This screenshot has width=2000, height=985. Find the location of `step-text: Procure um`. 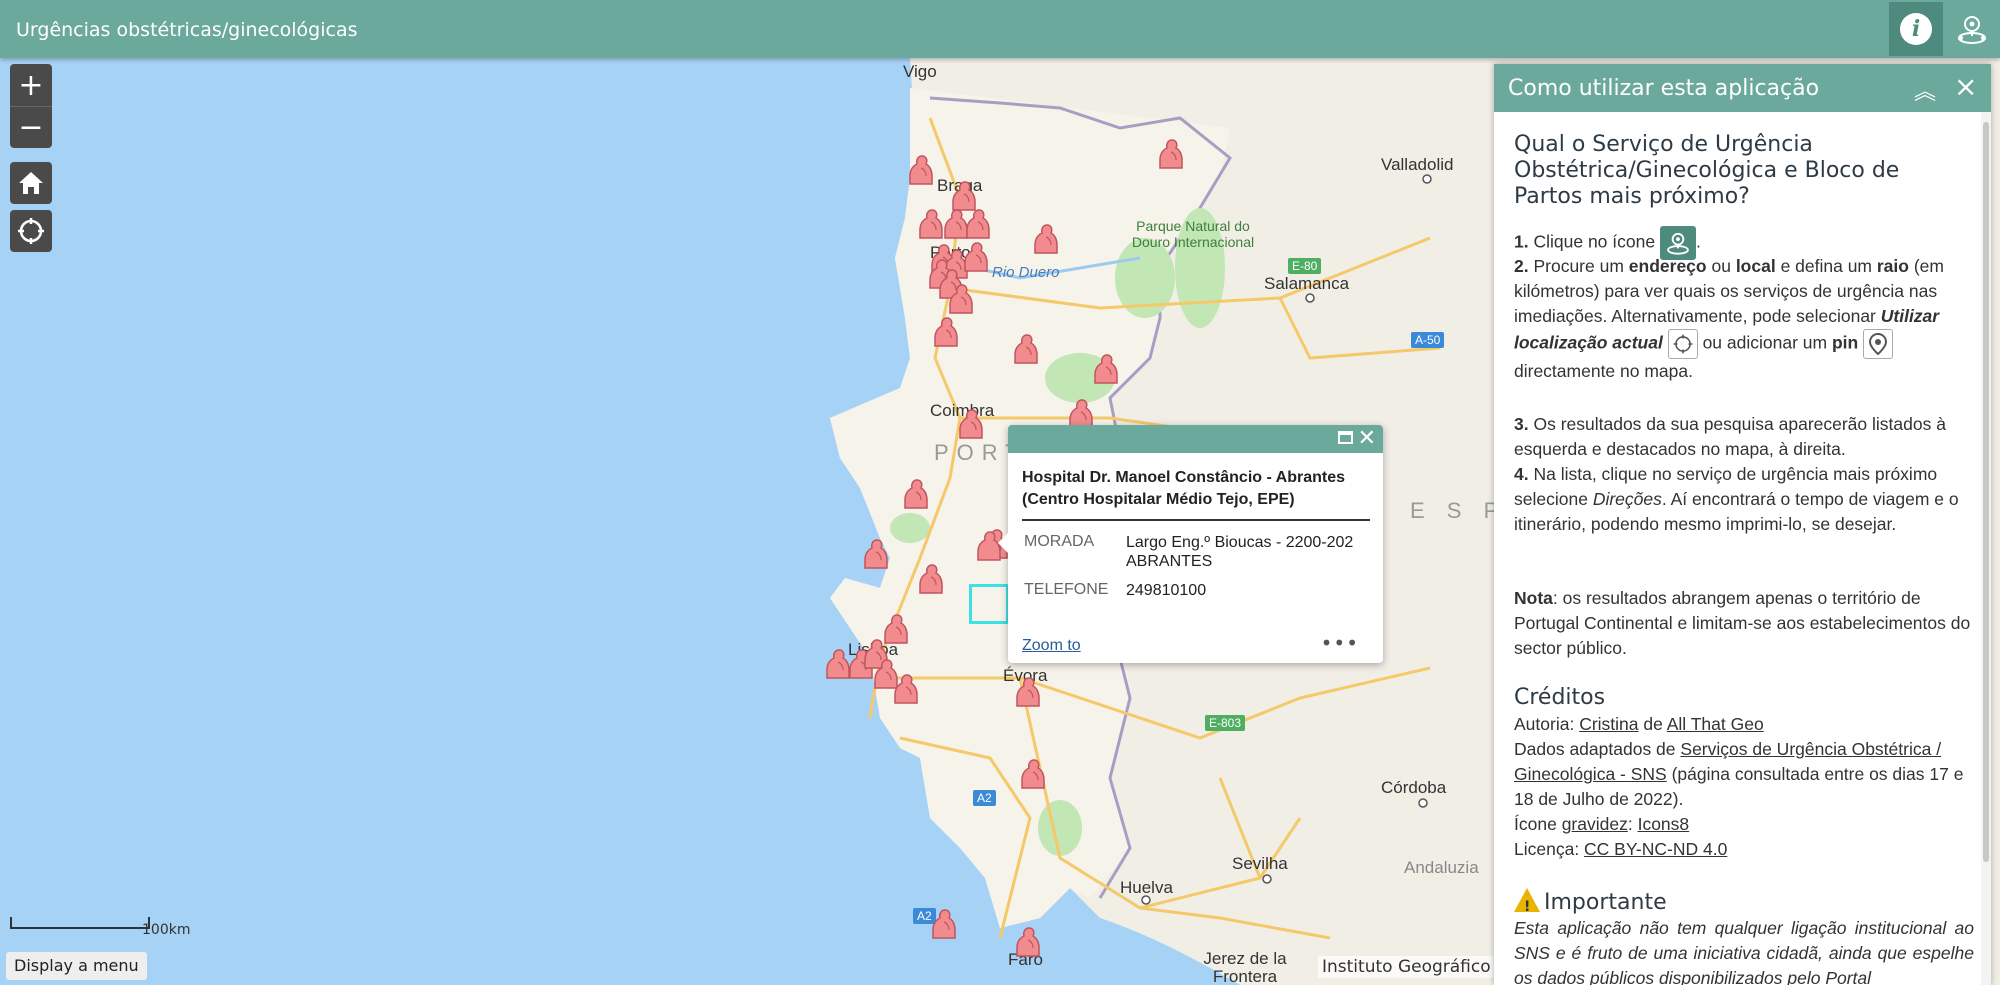

step-text: Procure um is located at coordinates (1578, 266).